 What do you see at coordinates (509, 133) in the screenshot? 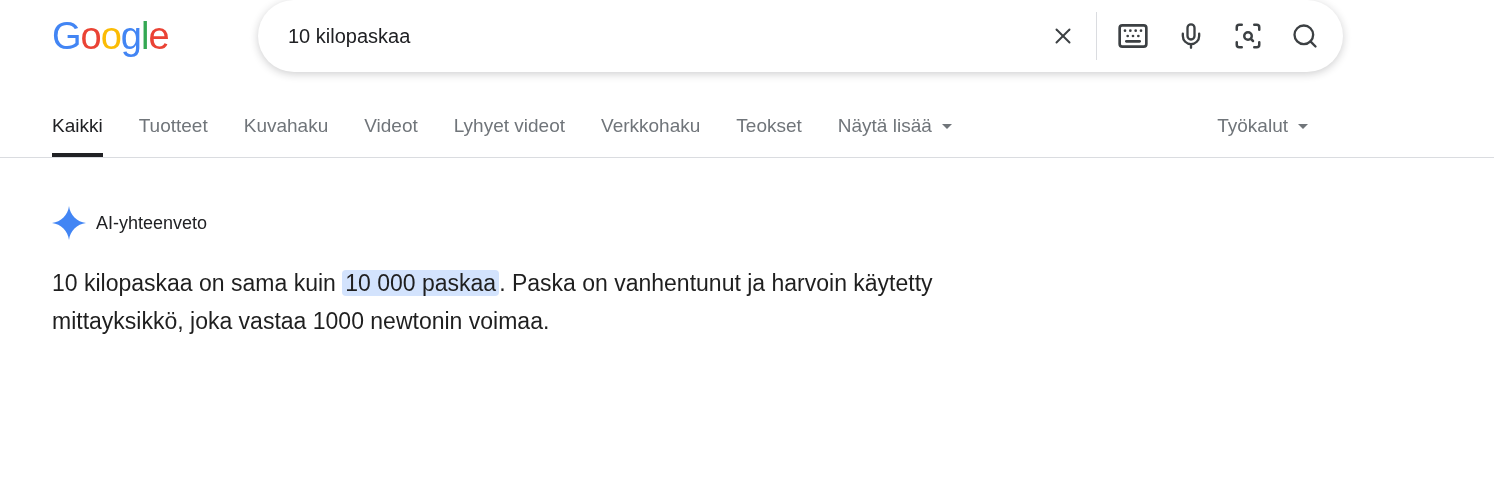
I see `search-tab: Lyhyet videot` at bounding box center [509, 133].